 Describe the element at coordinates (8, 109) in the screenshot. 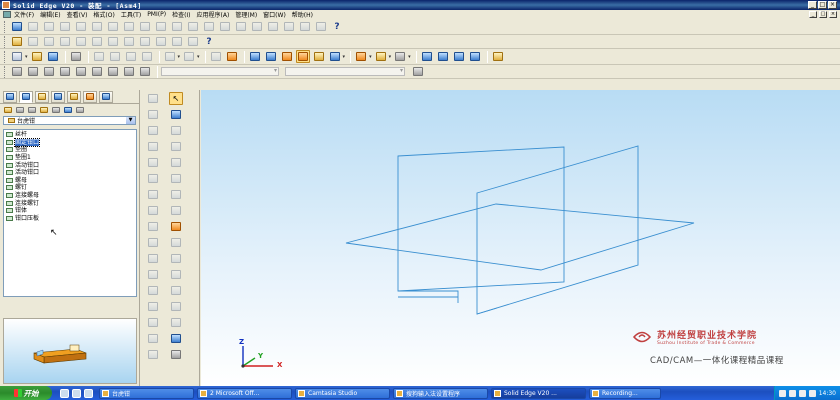

I see `up-folder-icon` at that location.